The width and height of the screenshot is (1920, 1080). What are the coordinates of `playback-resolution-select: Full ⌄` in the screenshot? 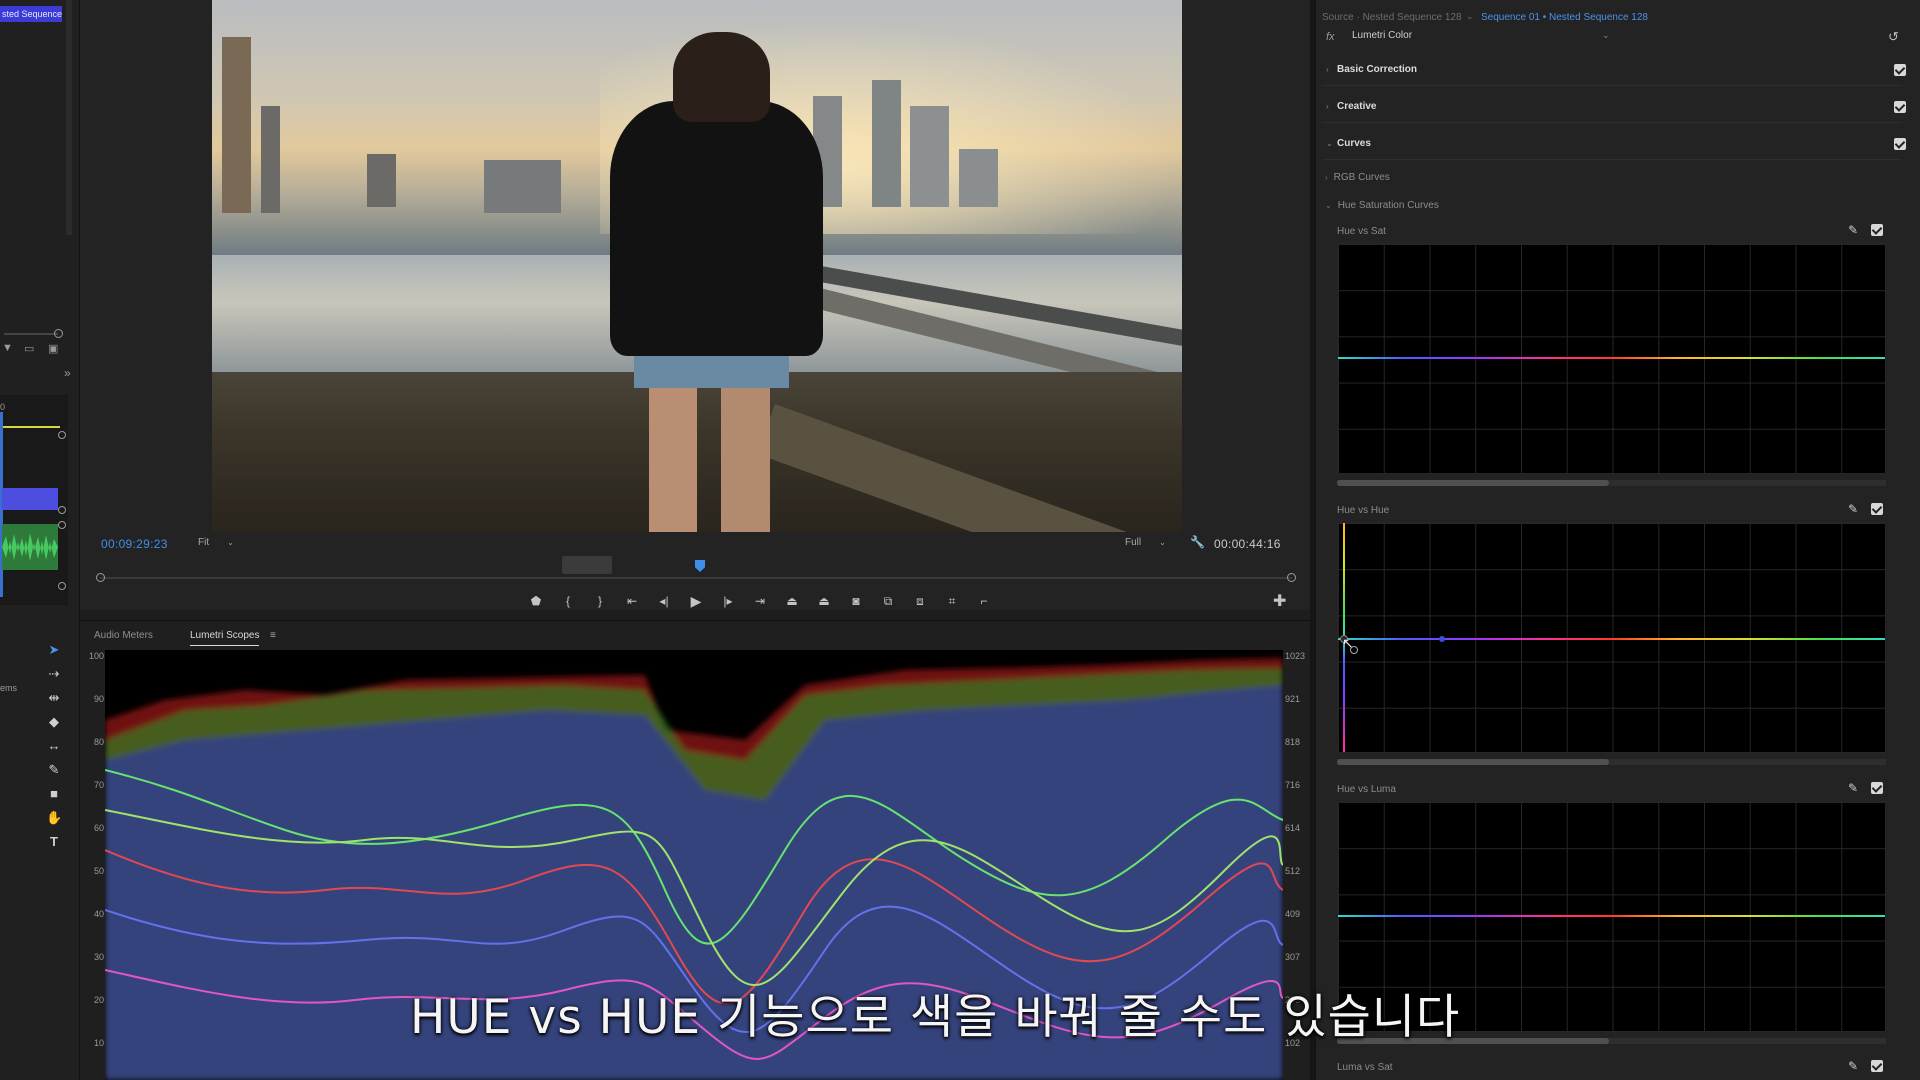 It's located at (1151, 544).